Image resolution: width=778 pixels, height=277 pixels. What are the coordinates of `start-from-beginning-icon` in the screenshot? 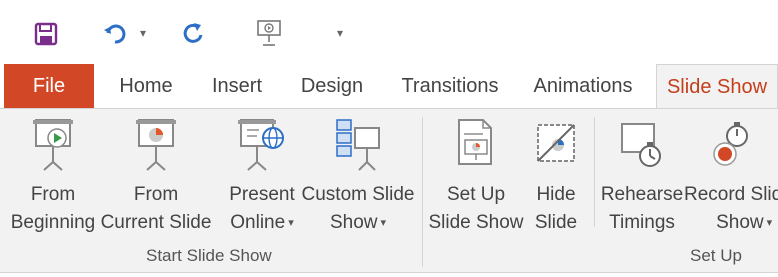 It's located at (269, 33).